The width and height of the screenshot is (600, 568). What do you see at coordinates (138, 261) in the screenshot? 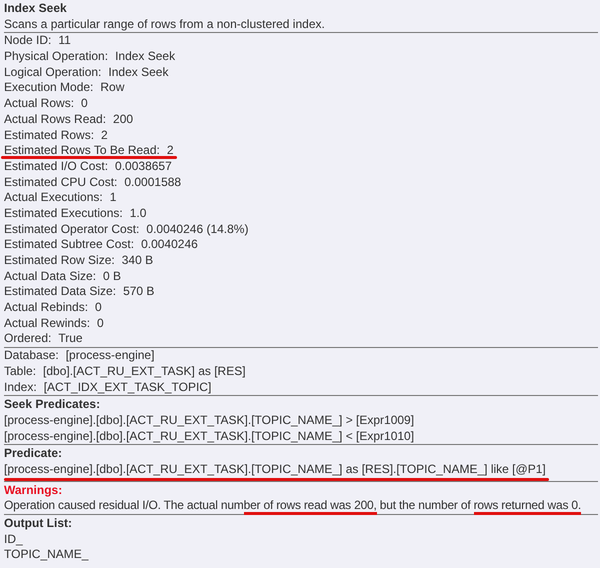
I see `property-value: 340 B` at bounding box center [138, 261].